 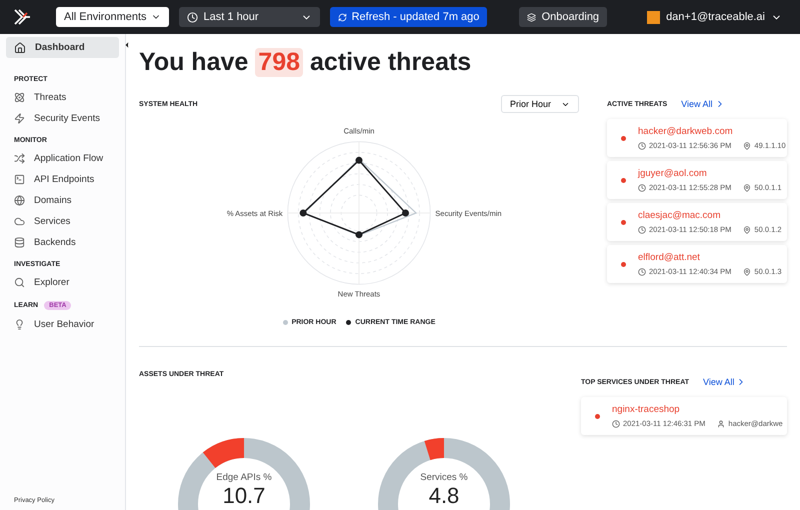 I want to click on threat-name: jguyer@aol.com, so click(x=673, y=173).